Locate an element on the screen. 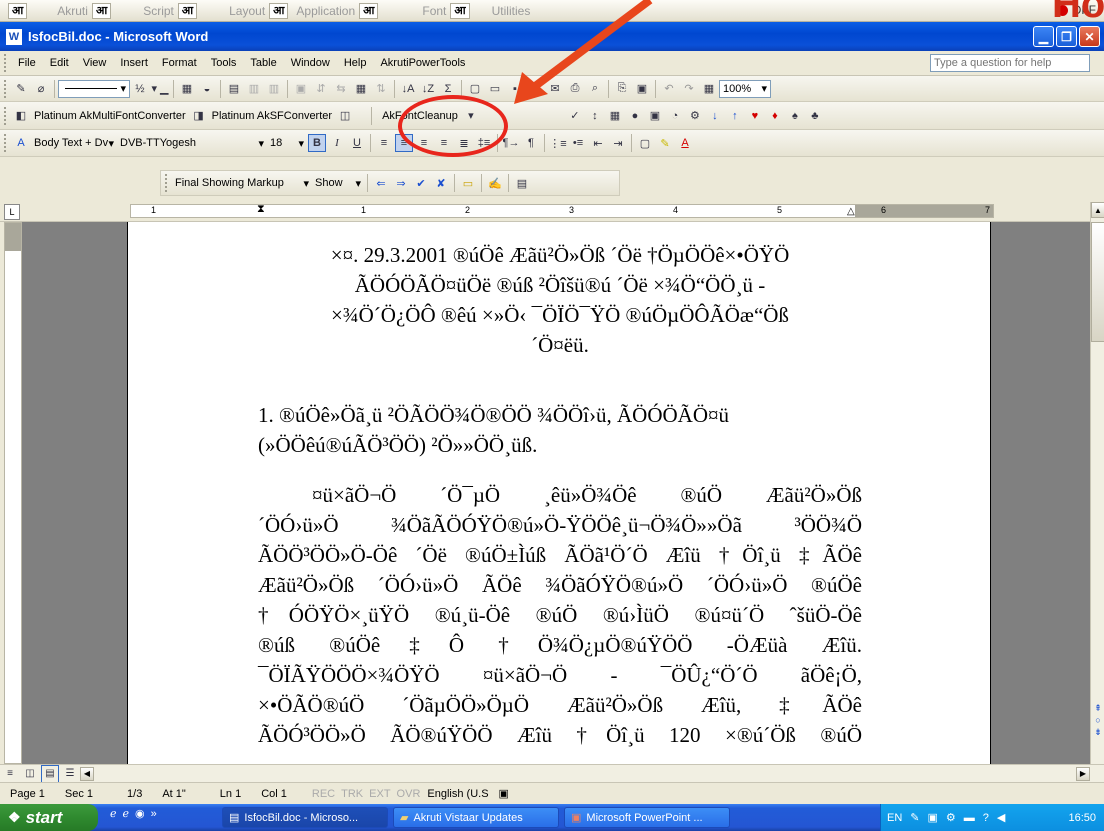  menu-table: Table is located at coordinates (263, 63).